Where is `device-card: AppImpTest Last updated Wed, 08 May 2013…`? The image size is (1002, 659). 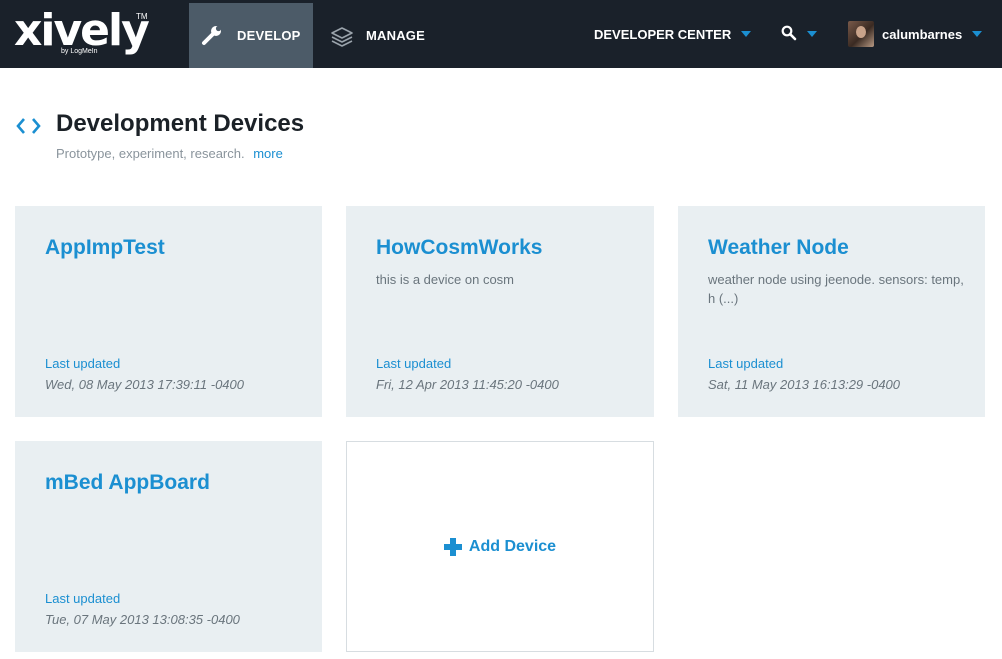 device-card: AppImpTest Last updated Wed, 08 May 2013… is located at coordinates (168, 311).